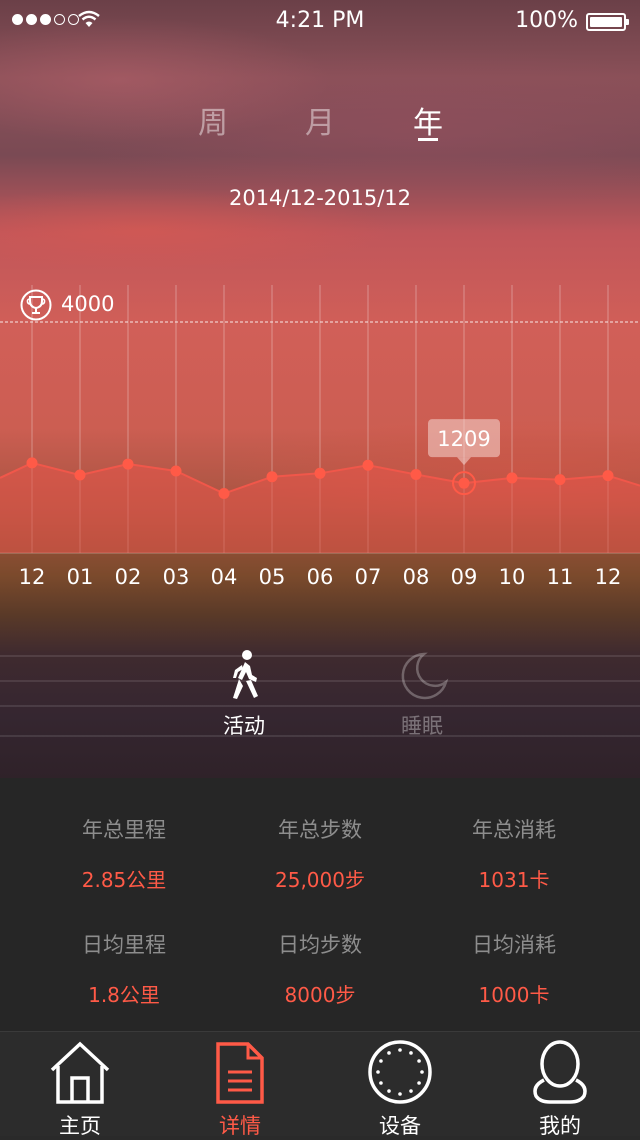 The width and height of the screenshot is (640, 1140). Describe the element at coordinates (124, 880) in the screenshot. I see `stat-value: 2.85公里` at that location.